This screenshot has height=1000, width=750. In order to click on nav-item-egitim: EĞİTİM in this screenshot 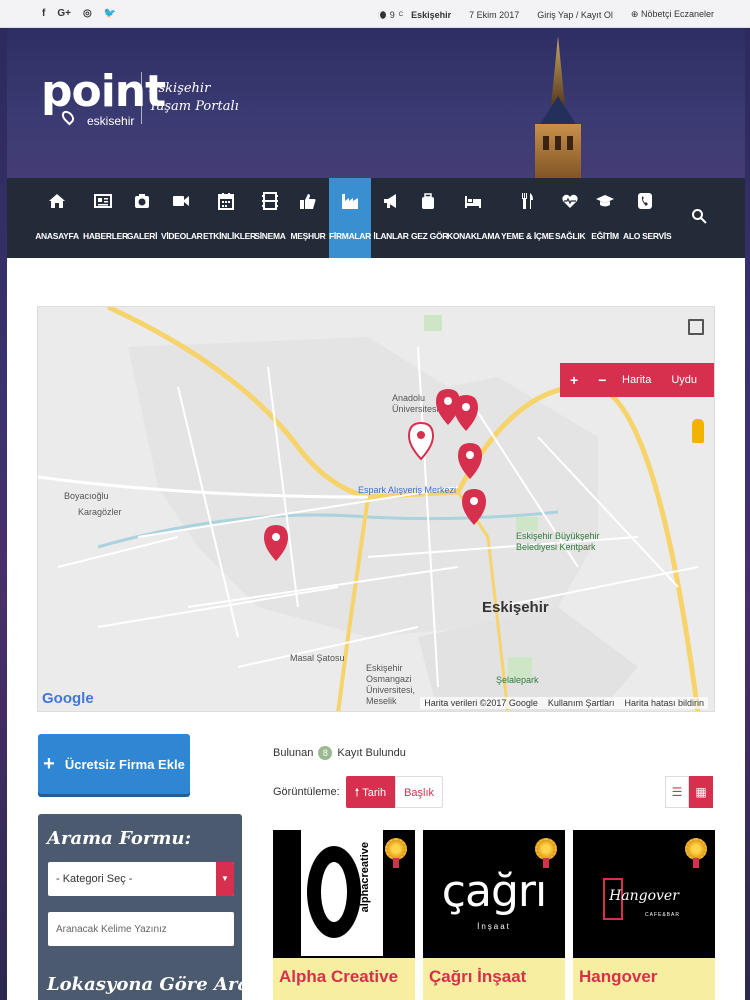, I will do `click(605, 218)`.